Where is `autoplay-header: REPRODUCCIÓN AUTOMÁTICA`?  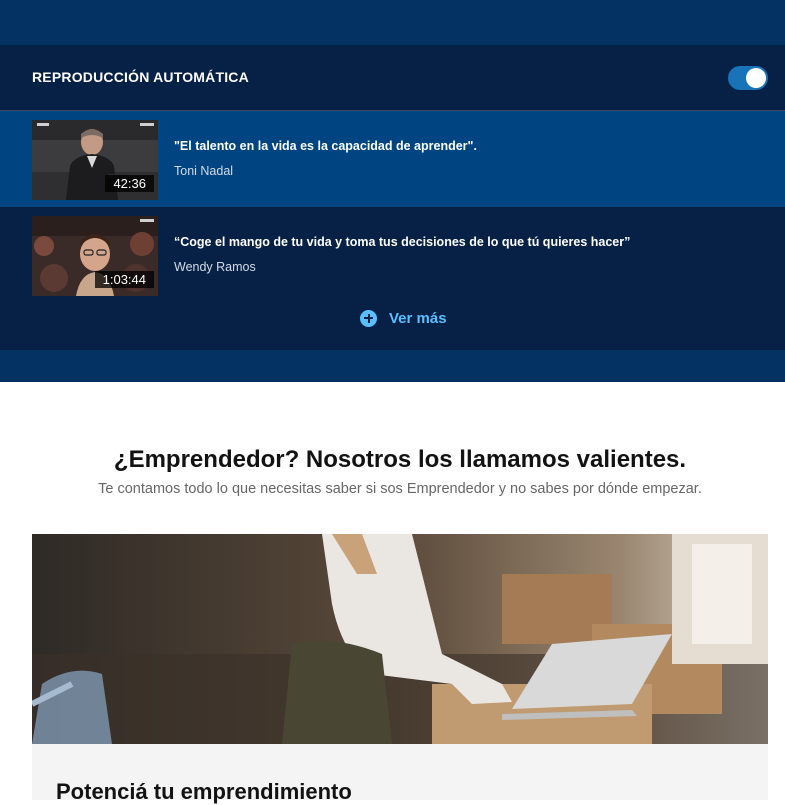 autoplay-header: REPRODUCCIÓN AUTOMÁTICA is located at coordinates (392, 78).